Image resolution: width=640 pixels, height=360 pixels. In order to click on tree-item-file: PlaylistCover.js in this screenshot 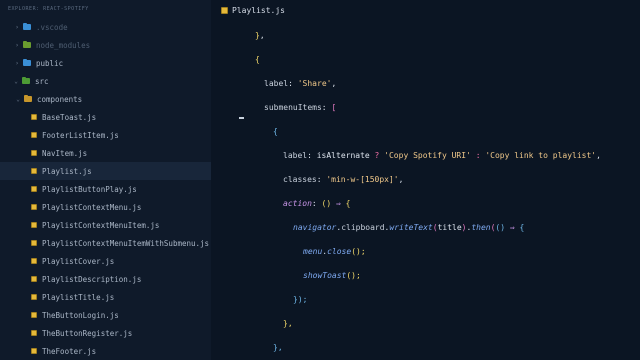, I will do `click(105, 261)`.